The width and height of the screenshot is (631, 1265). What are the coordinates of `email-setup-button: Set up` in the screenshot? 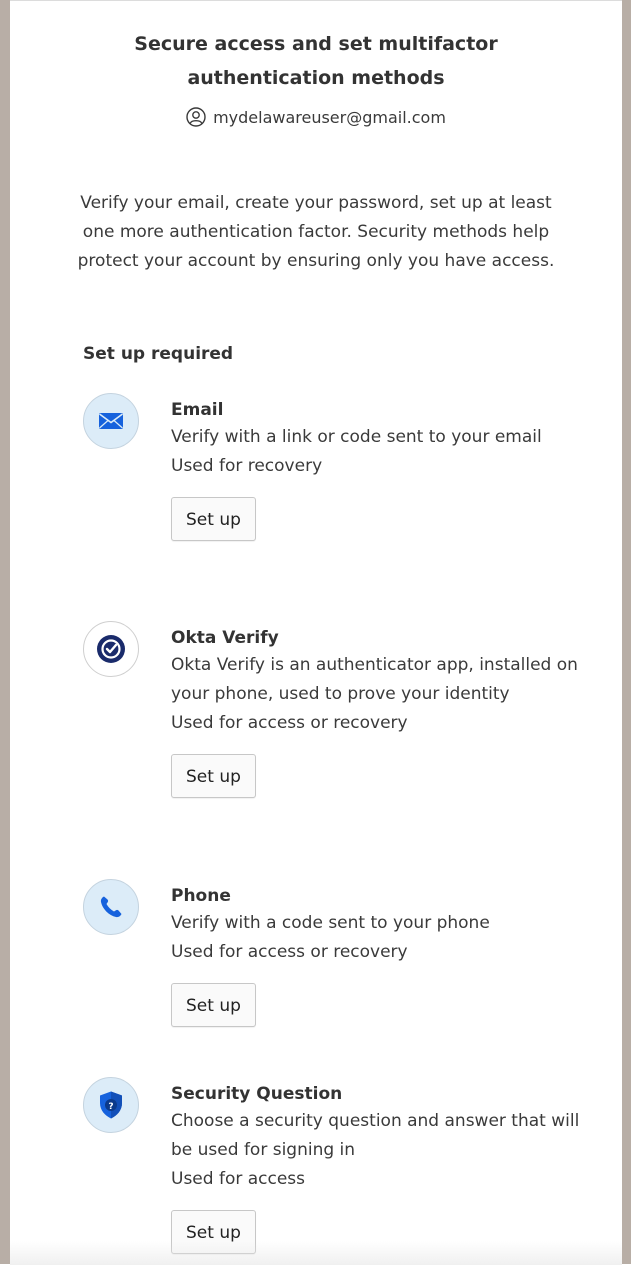 It's located at (213, 519).